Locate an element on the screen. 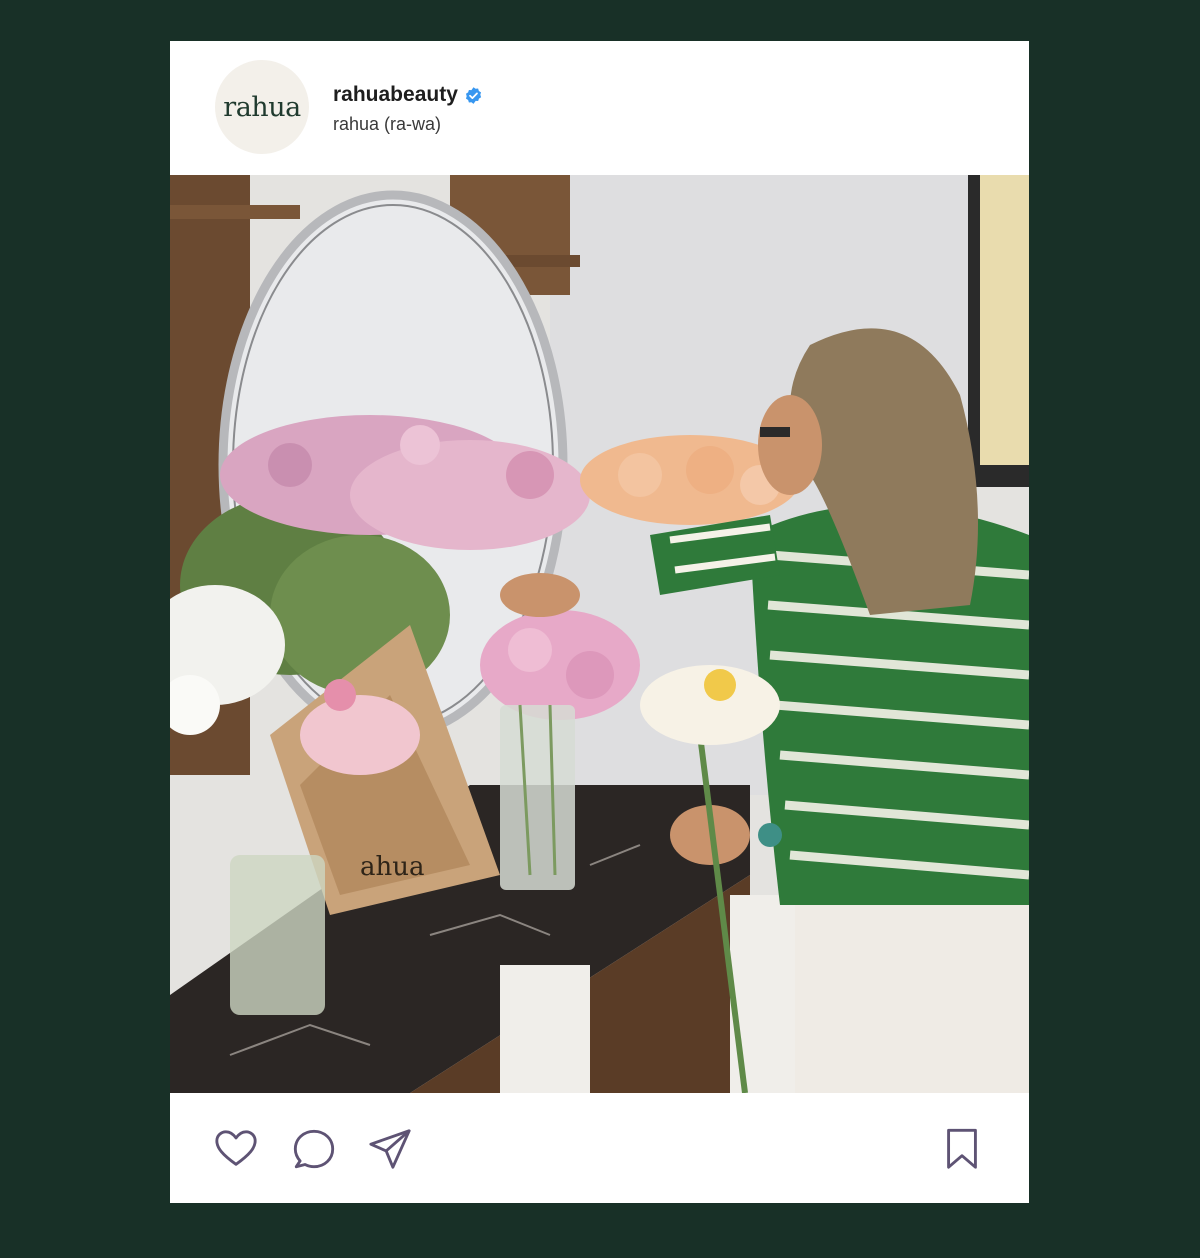 This screenshot has width=1200, height=1258. share-icon is located at coordinates (390, 1149).